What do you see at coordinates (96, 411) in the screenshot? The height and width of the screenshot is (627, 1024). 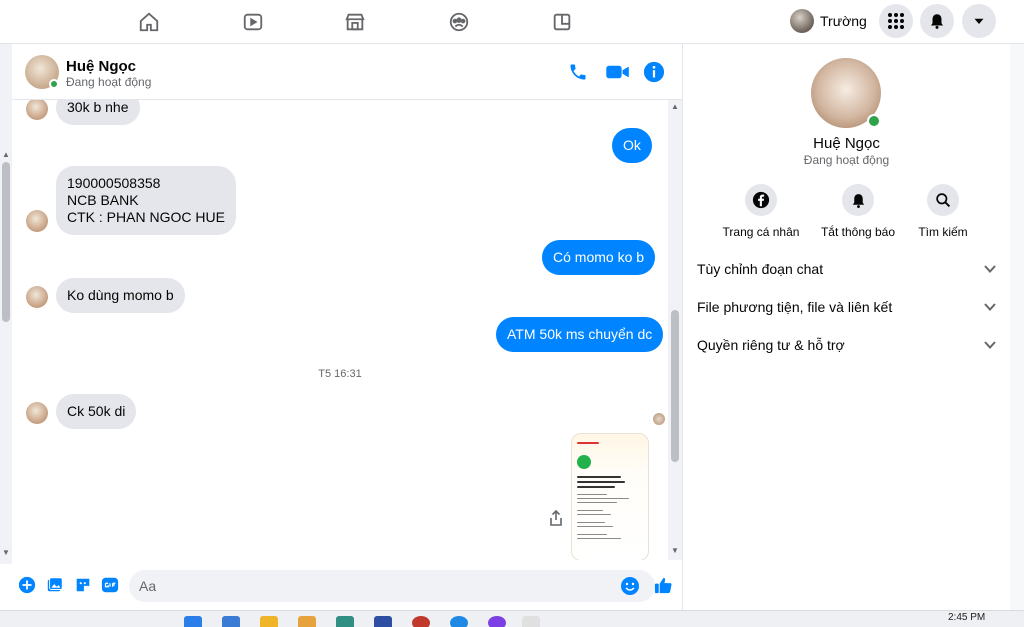 I see `message-incoming: Ck 50k di` at bounding box center [96, 411].